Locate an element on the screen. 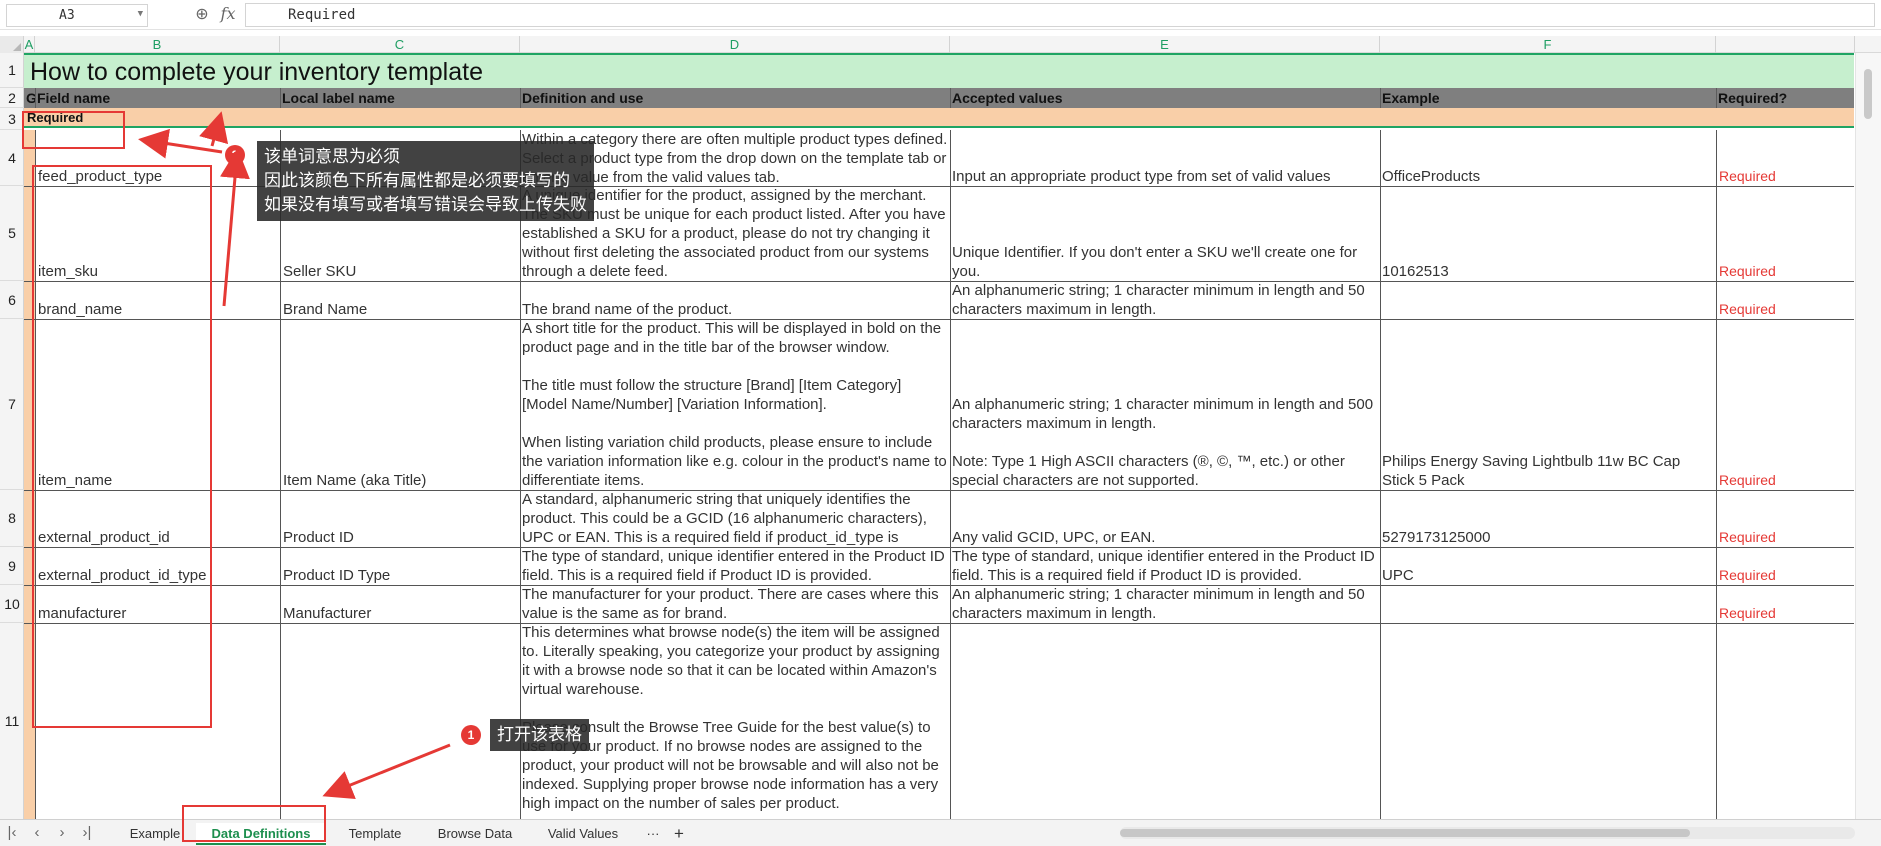 The height and width of the screenshot is (846, 1881). more-tabs-icon: ··· is located at coordinates (653, 834).